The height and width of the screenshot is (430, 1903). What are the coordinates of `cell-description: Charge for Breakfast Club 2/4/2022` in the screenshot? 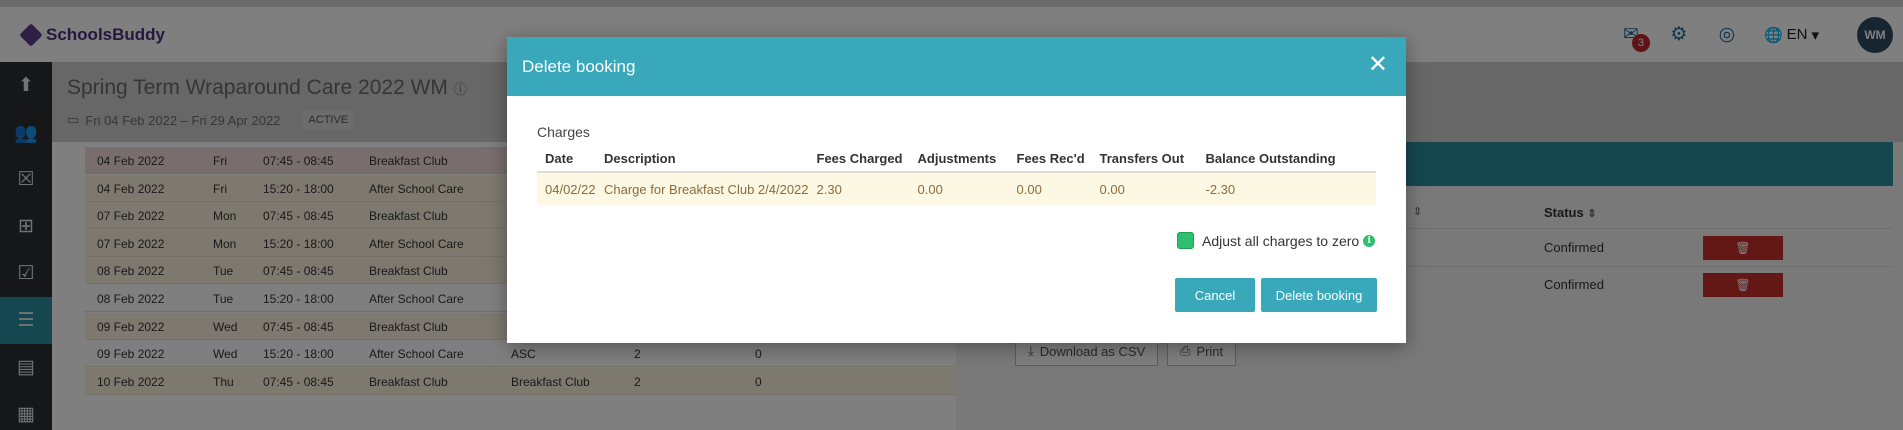 It's located at (702, 188).